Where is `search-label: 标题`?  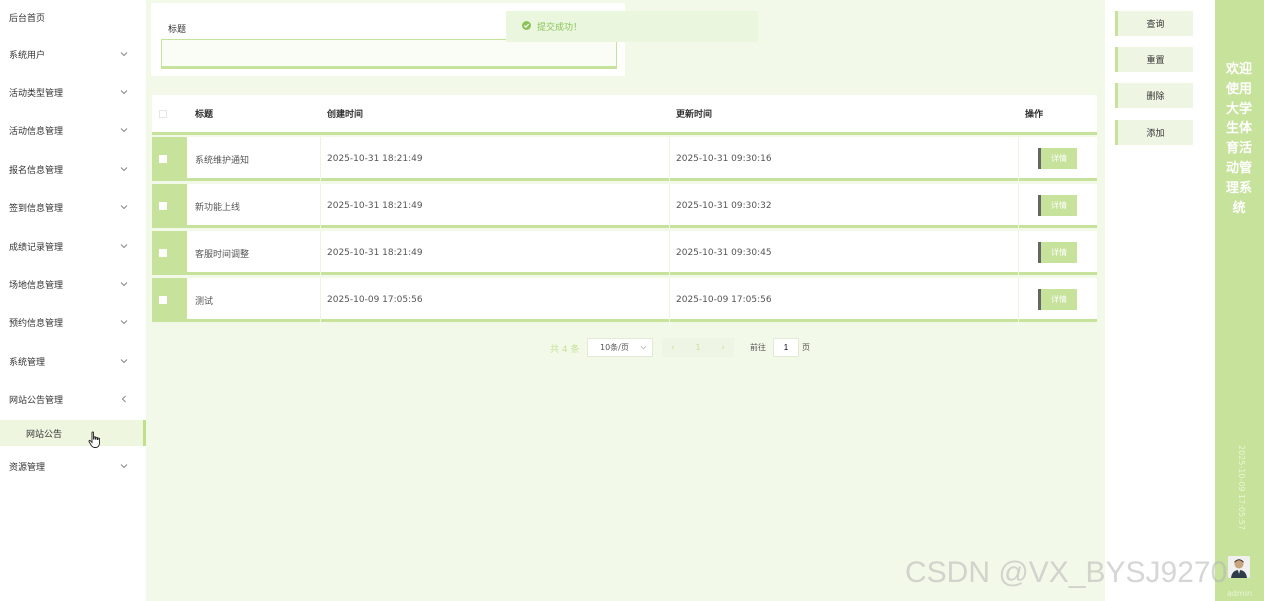 search-label: 标题 is located at coordinates (177, 30).